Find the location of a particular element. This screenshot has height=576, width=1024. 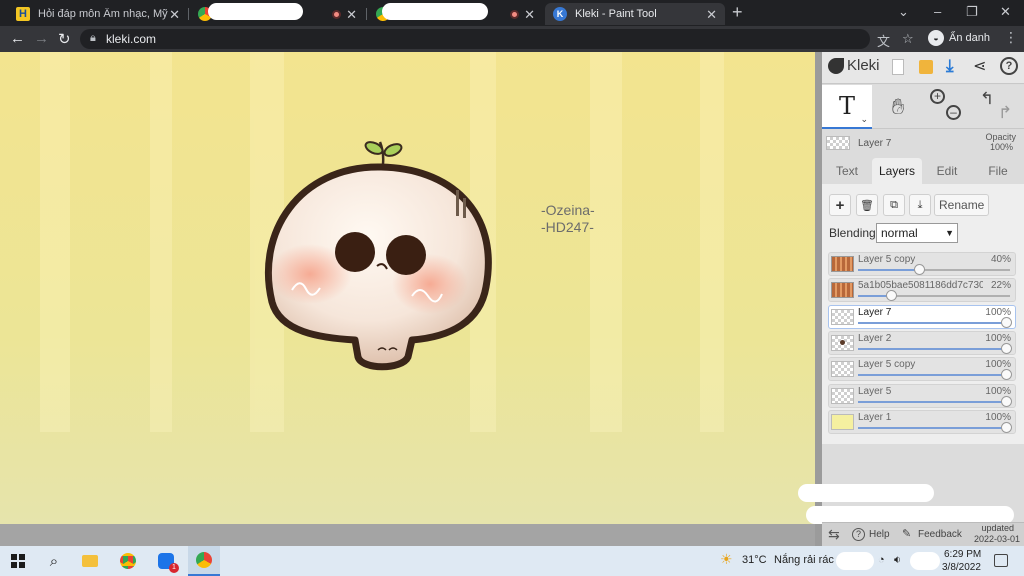

layer-name: Layer 5 is located at coordinates (875, 391).